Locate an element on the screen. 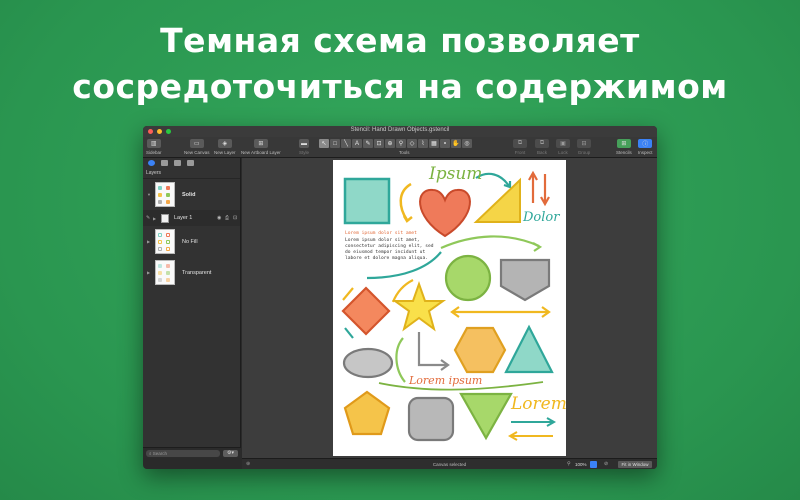 Image resolution: width=800 pixels, height=500 pixels. back-label: Back is located at coordinates (541, 152).